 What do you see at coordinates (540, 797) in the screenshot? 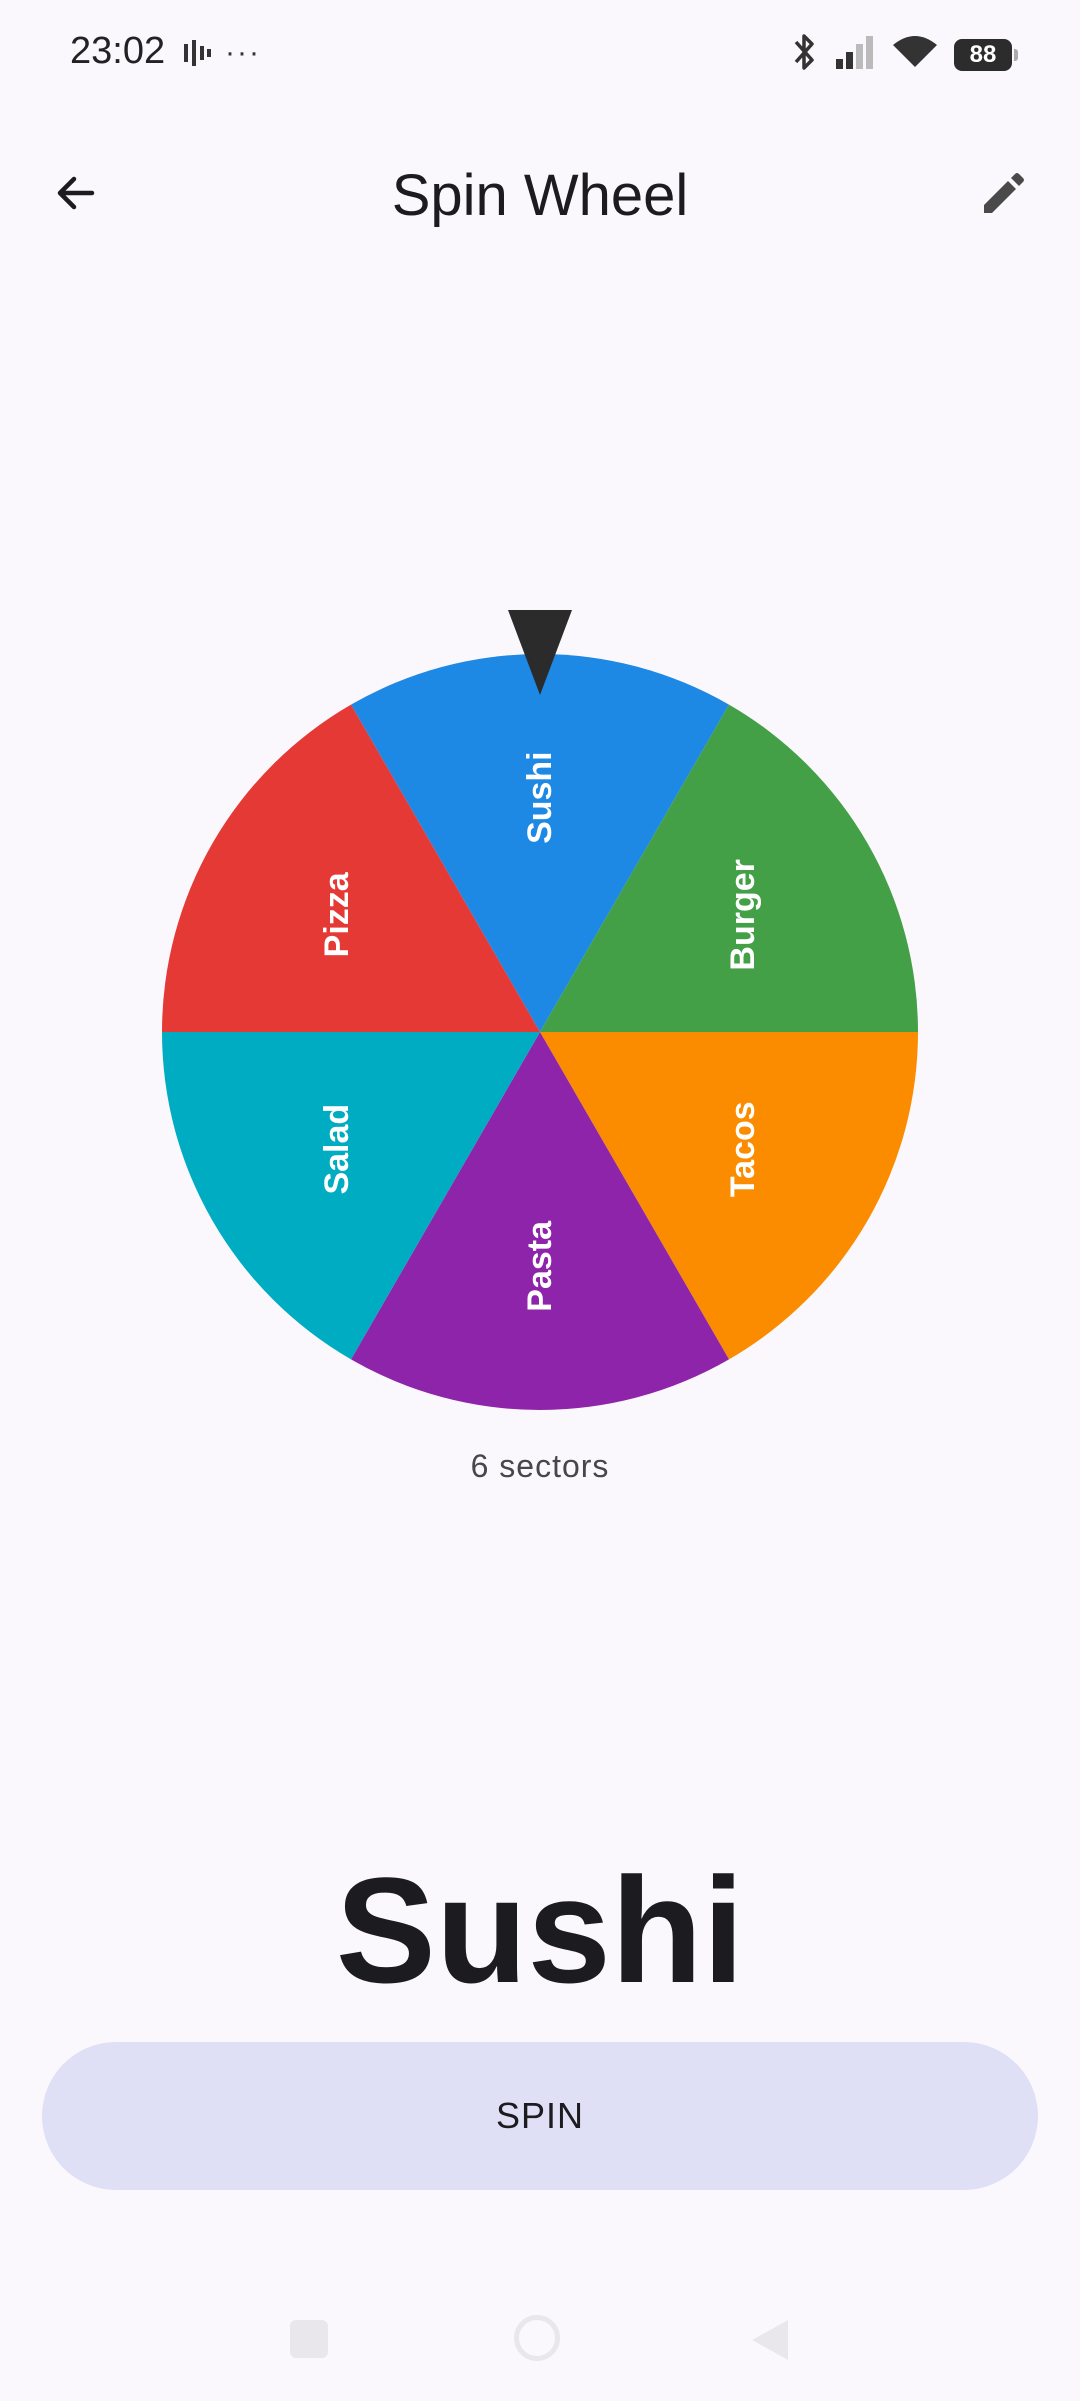
I see `wheel-sector-label: Sushi` at bounding box center [540, 797].